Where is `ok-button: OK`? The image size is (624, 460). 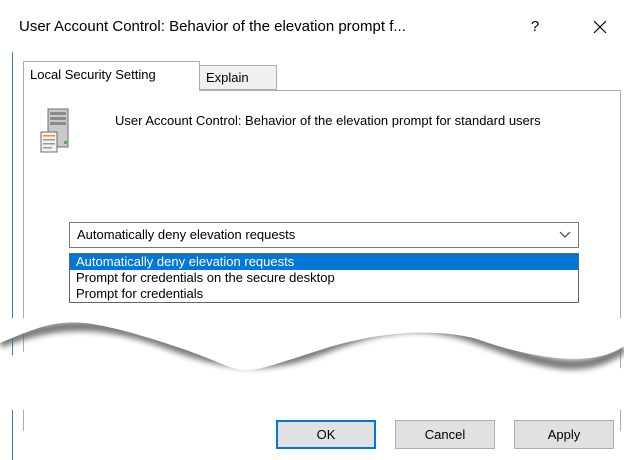
ok-button: OK is located at coordinates (326, 434).